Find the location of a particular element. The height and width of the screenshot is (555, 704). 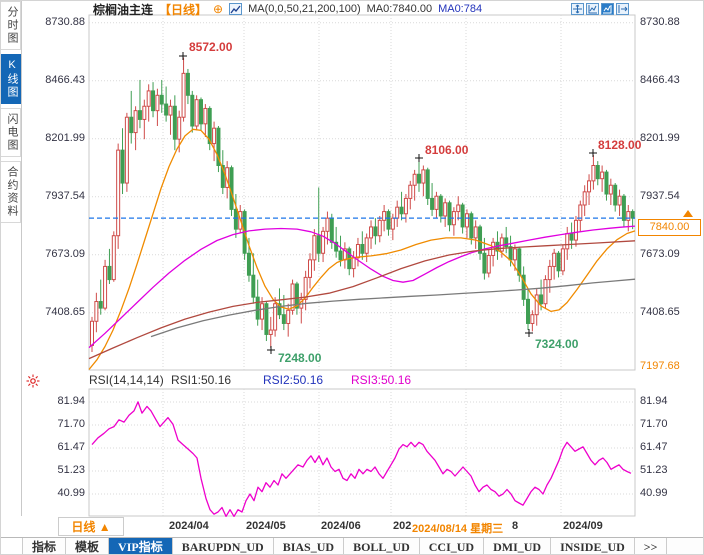

date-label-partial: 8 is located at coordinates (515, 526).